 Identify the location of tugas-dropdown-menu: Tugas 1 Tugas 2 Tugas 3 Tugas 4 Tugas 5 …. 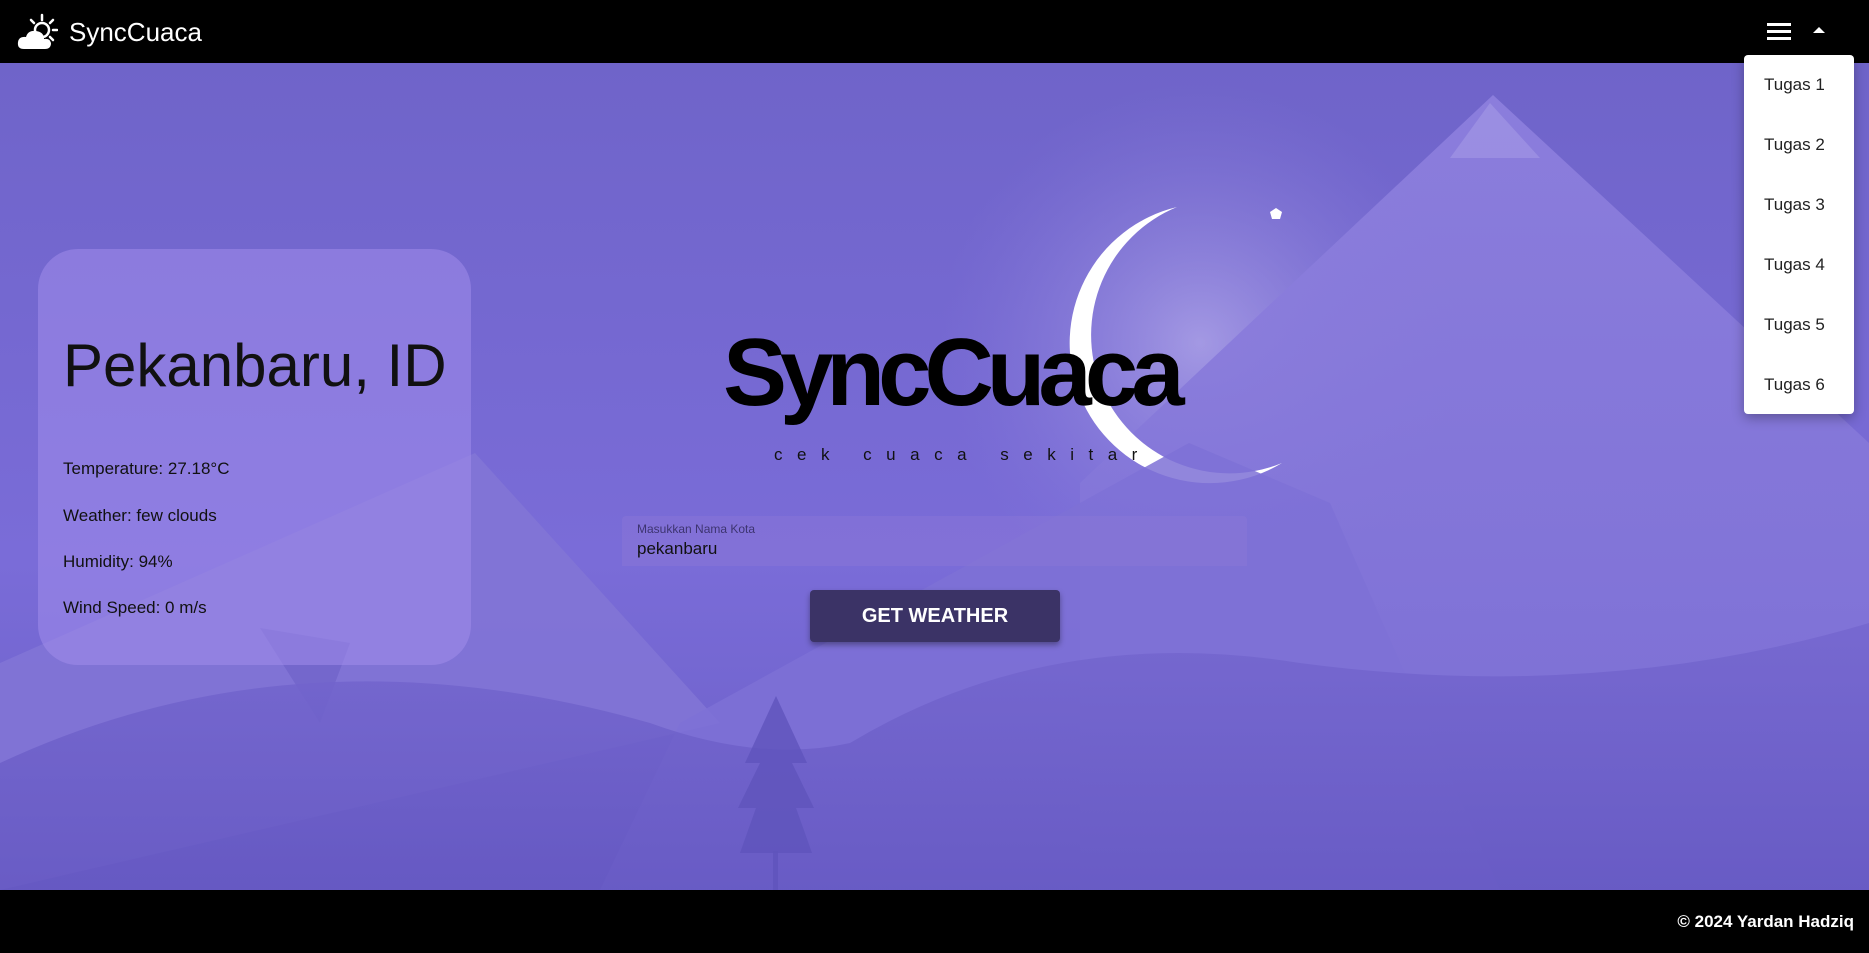
(1799, 234).